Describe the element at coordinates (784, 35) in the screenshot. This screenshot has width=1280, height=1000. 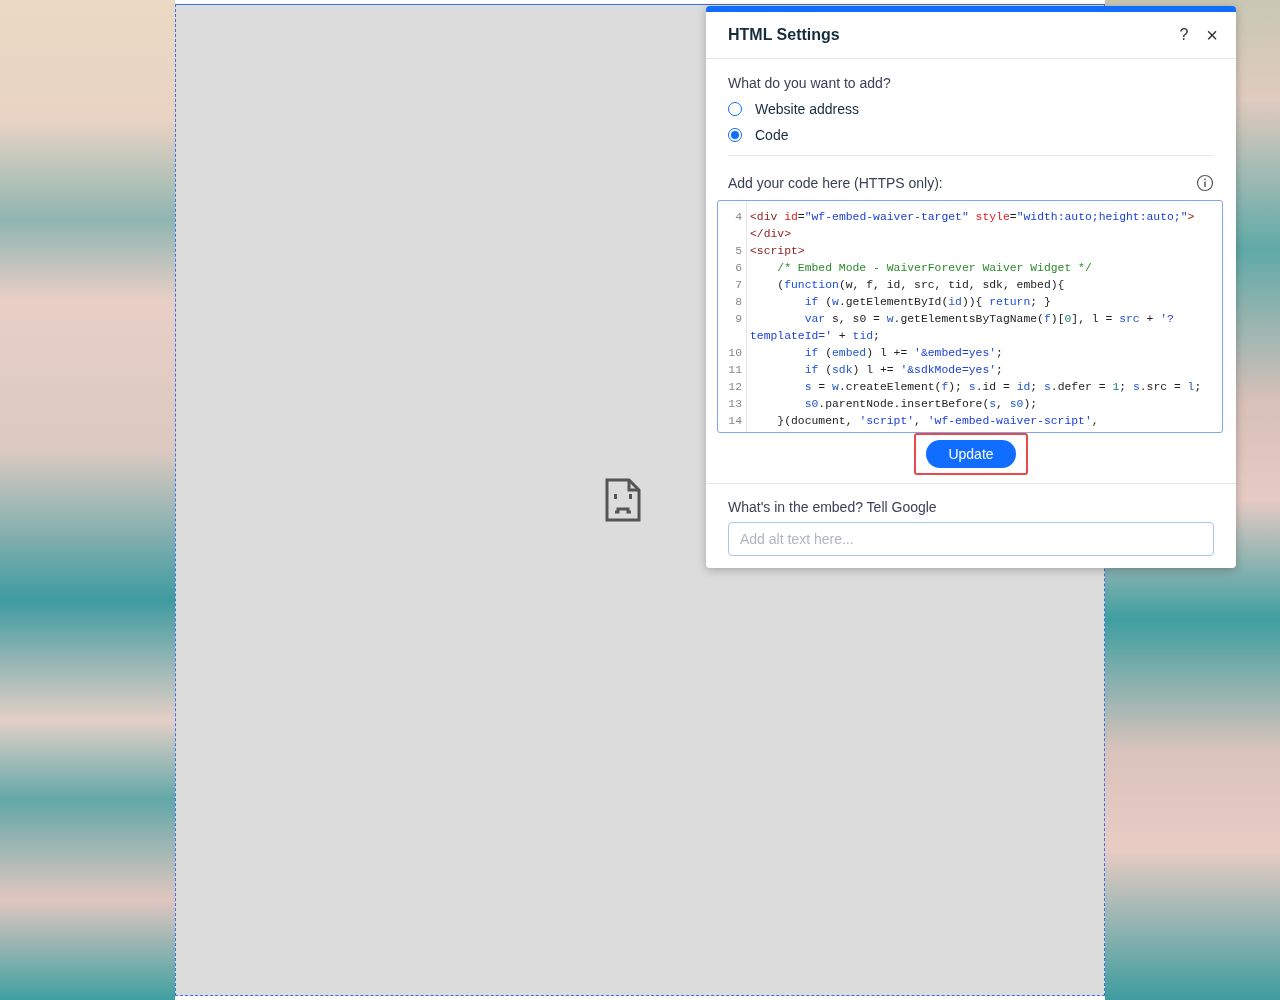
I see `dialog-title: HTML Settings` at that location.